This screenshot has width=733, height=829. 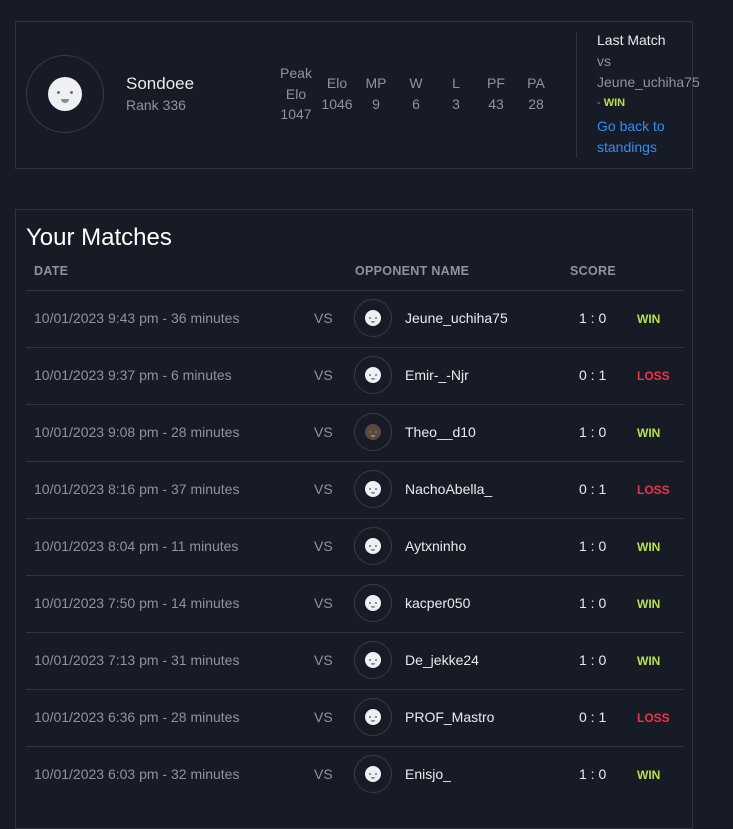 What do you see at coordinates (437, 603) in the screenshot?
I see `opponent-name: kacper050` at bounding box center [437, 603].